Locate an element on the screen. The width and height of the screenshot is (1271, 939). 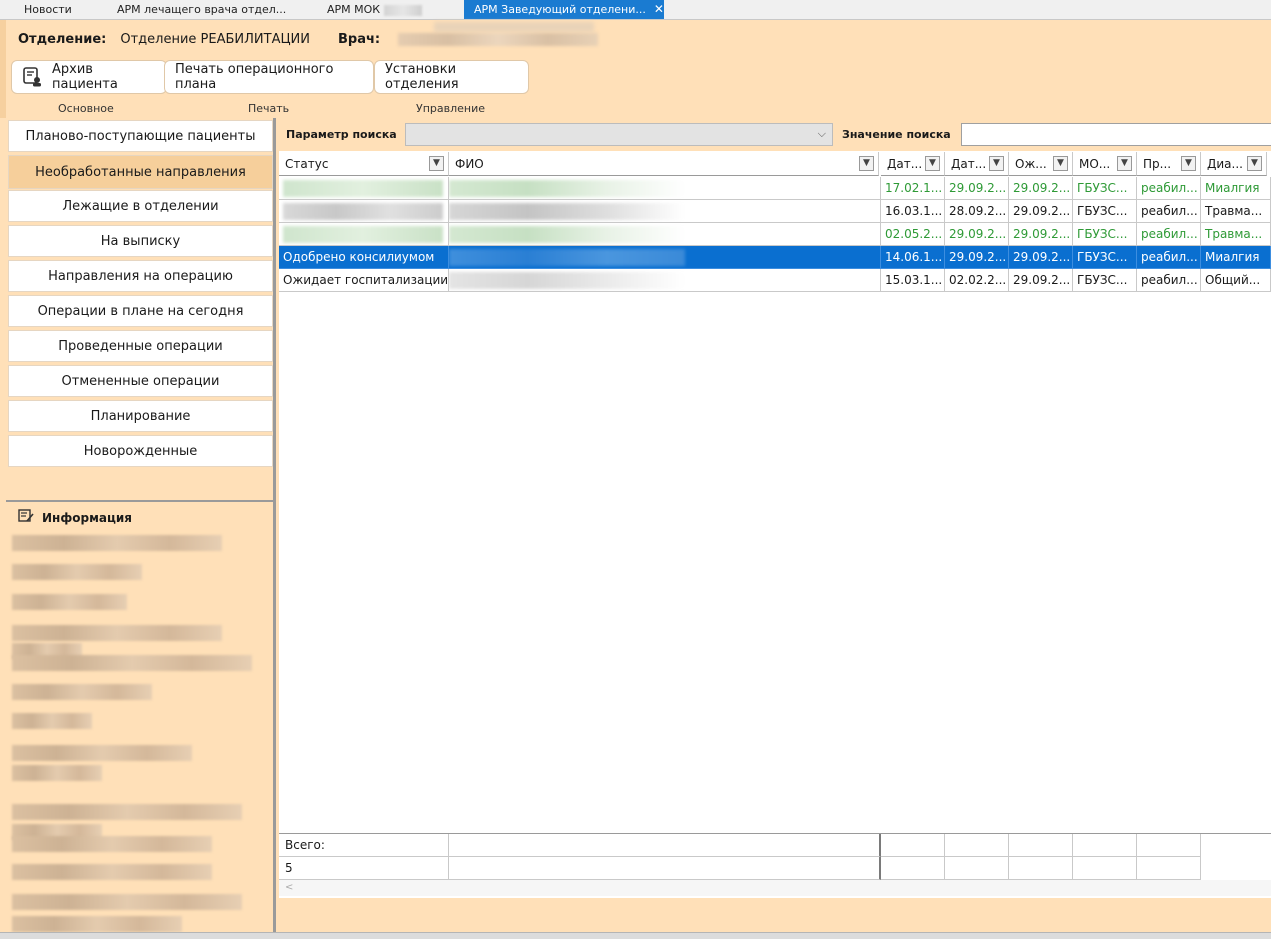
search-param-select: ⌵ is located at coordinates (619, 134).